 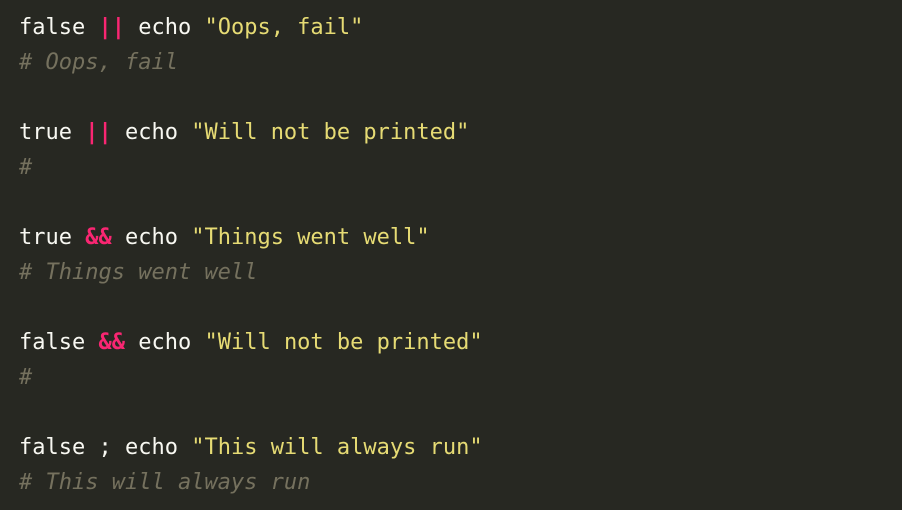 I want to click on code-line: false && echo "Will not be printed", so click(x=460, y=345).